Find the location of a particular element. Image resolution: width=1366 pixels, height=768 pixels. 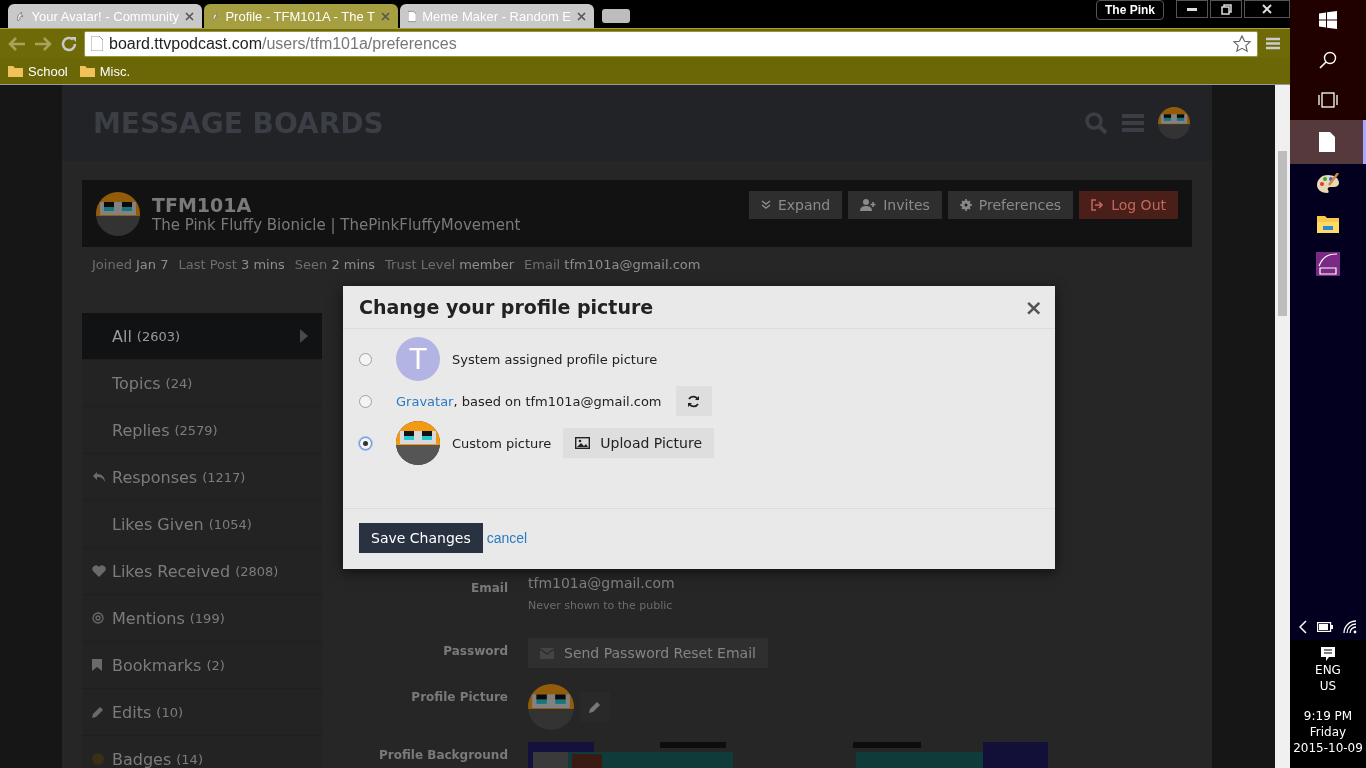

stat-label: Seen is located at coordinates (311, 264).